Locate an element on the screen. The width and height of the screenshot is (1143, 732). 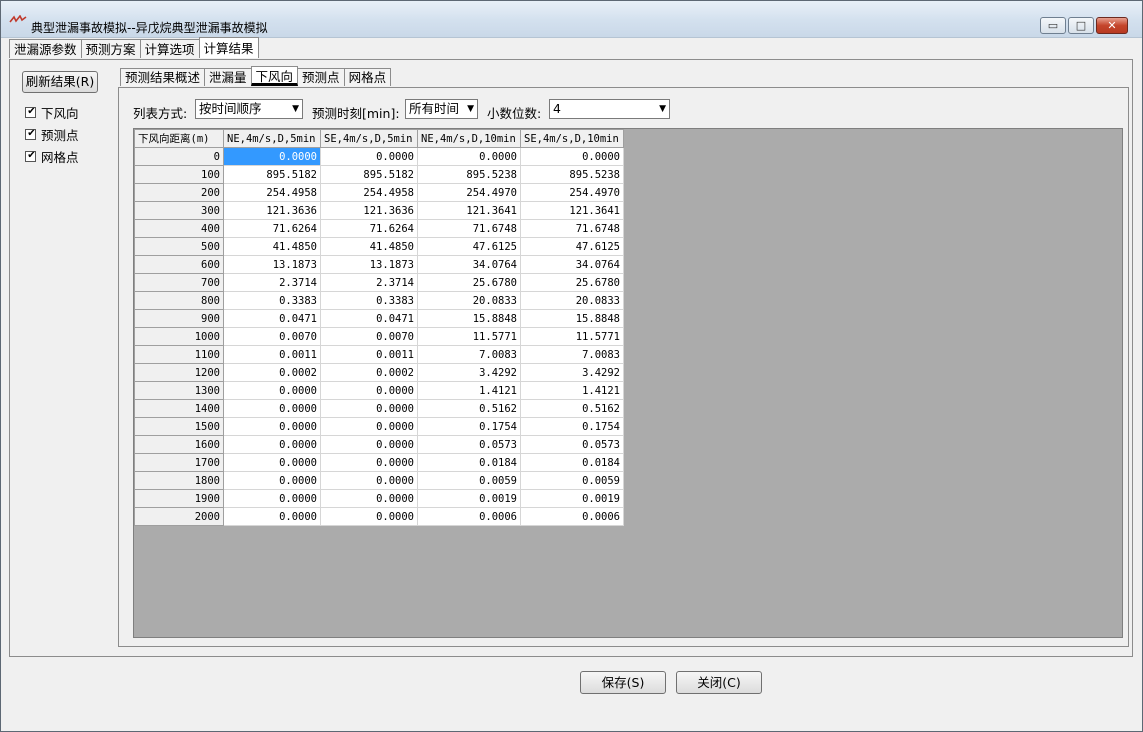
row-header-cell: 0 is located at coordinates (179, 156).